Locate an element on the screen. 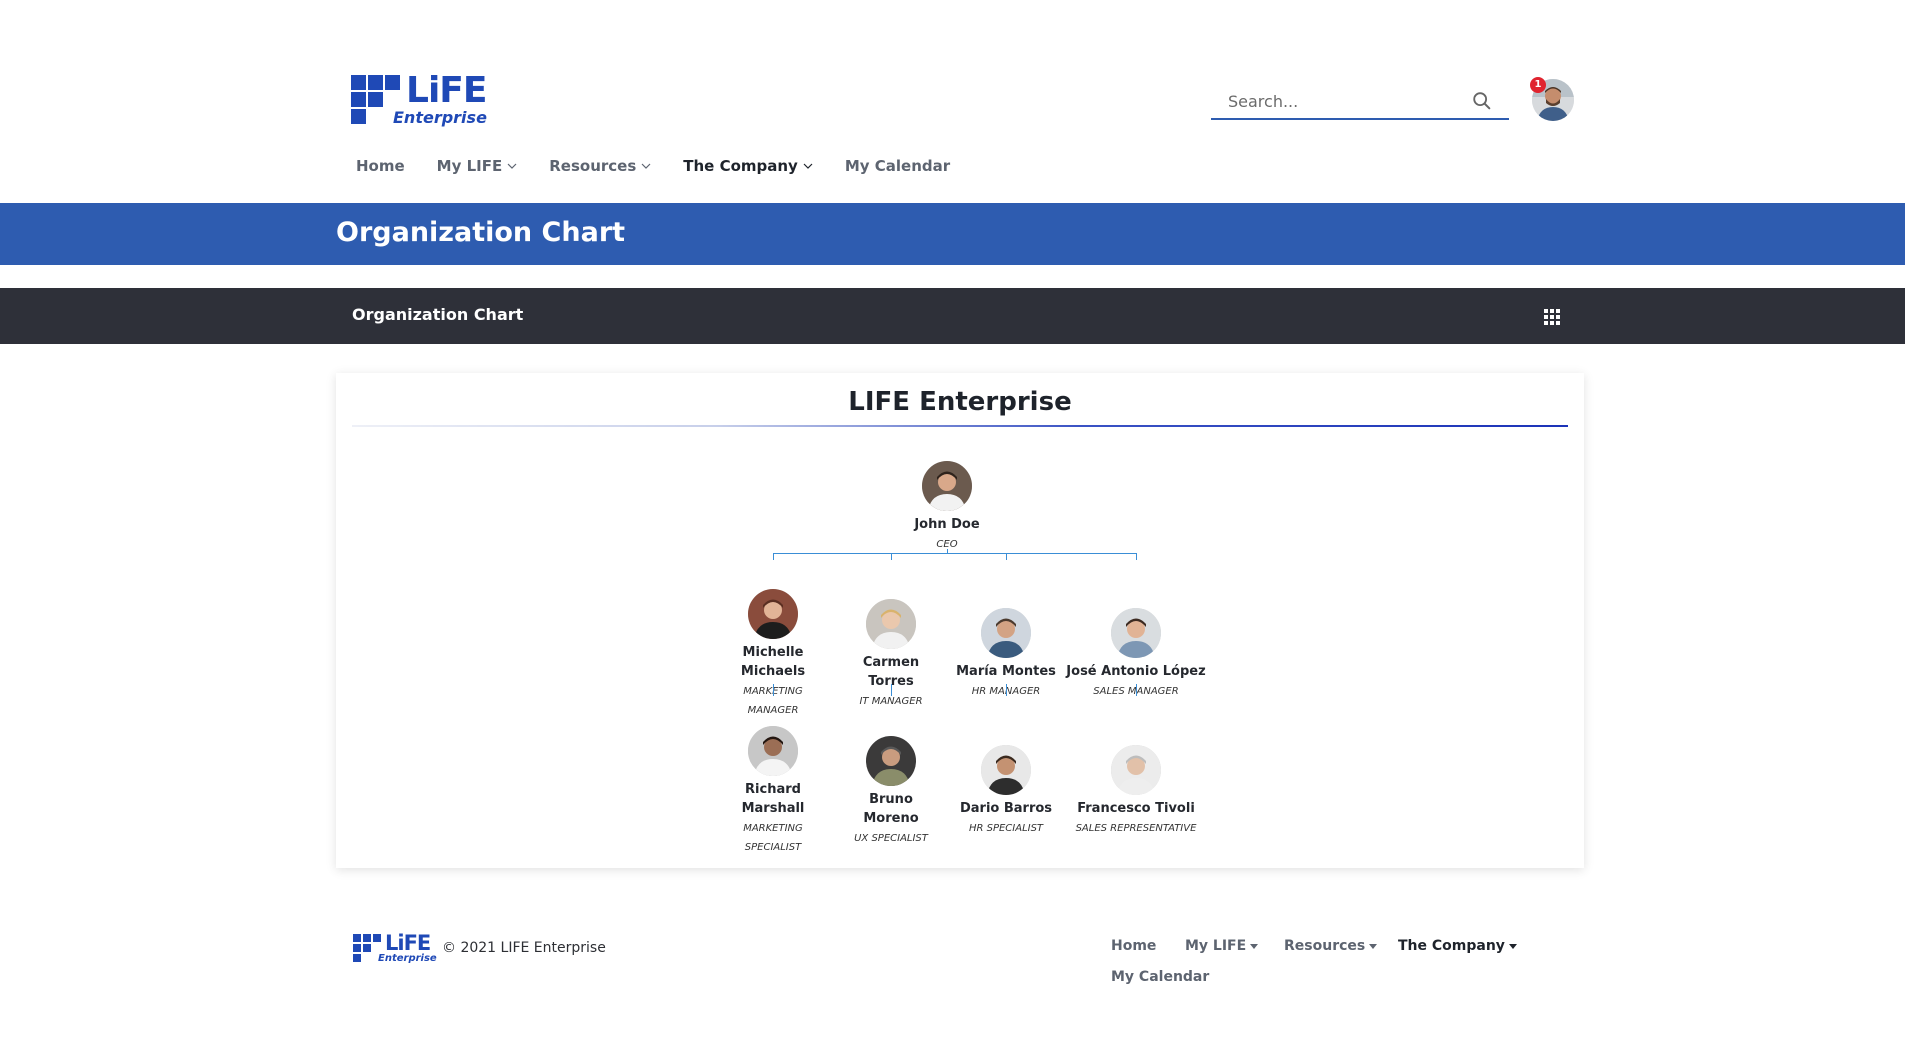  section-title: Organization Chart is located at coordinates (438, 314).